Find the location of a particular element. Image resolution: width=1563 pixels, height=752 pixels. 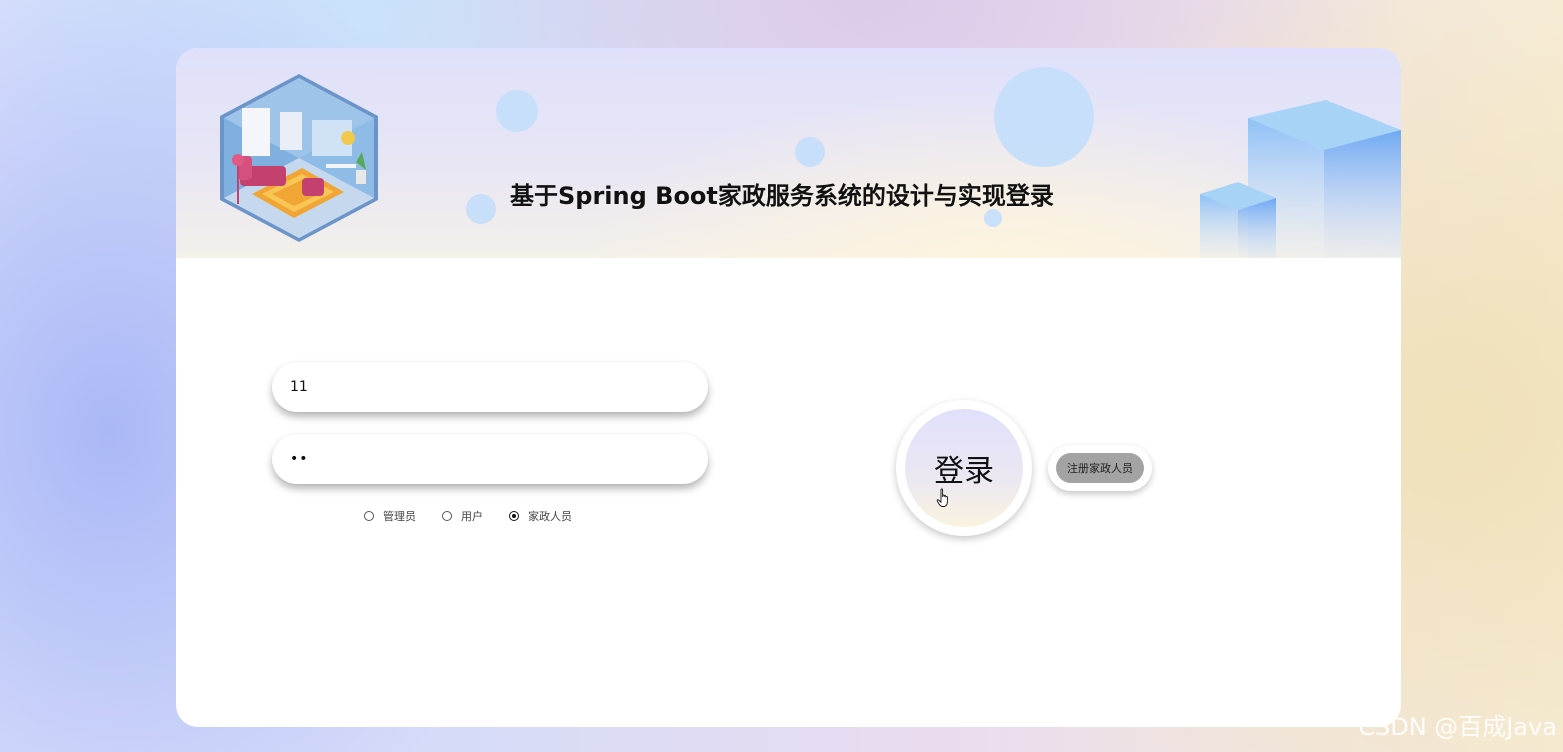

role-option-admin: 管理员 is located at coordinates (390, 516).